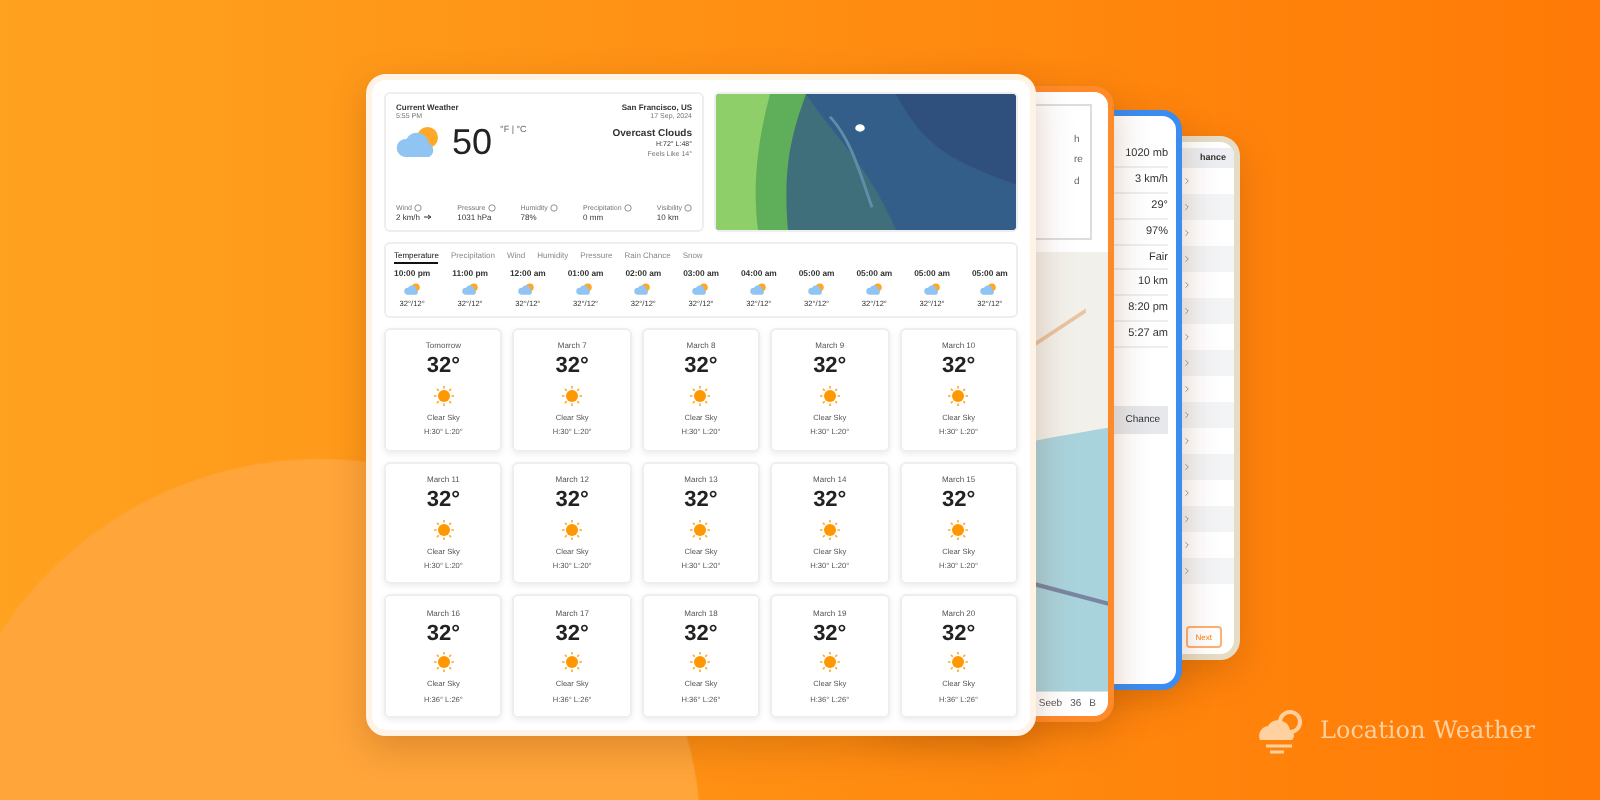 This screenshot has width=1600, height=800. Describe the element at coordinates (472, 142) in the screenshot. I see `temperature-value: 50` at that location.